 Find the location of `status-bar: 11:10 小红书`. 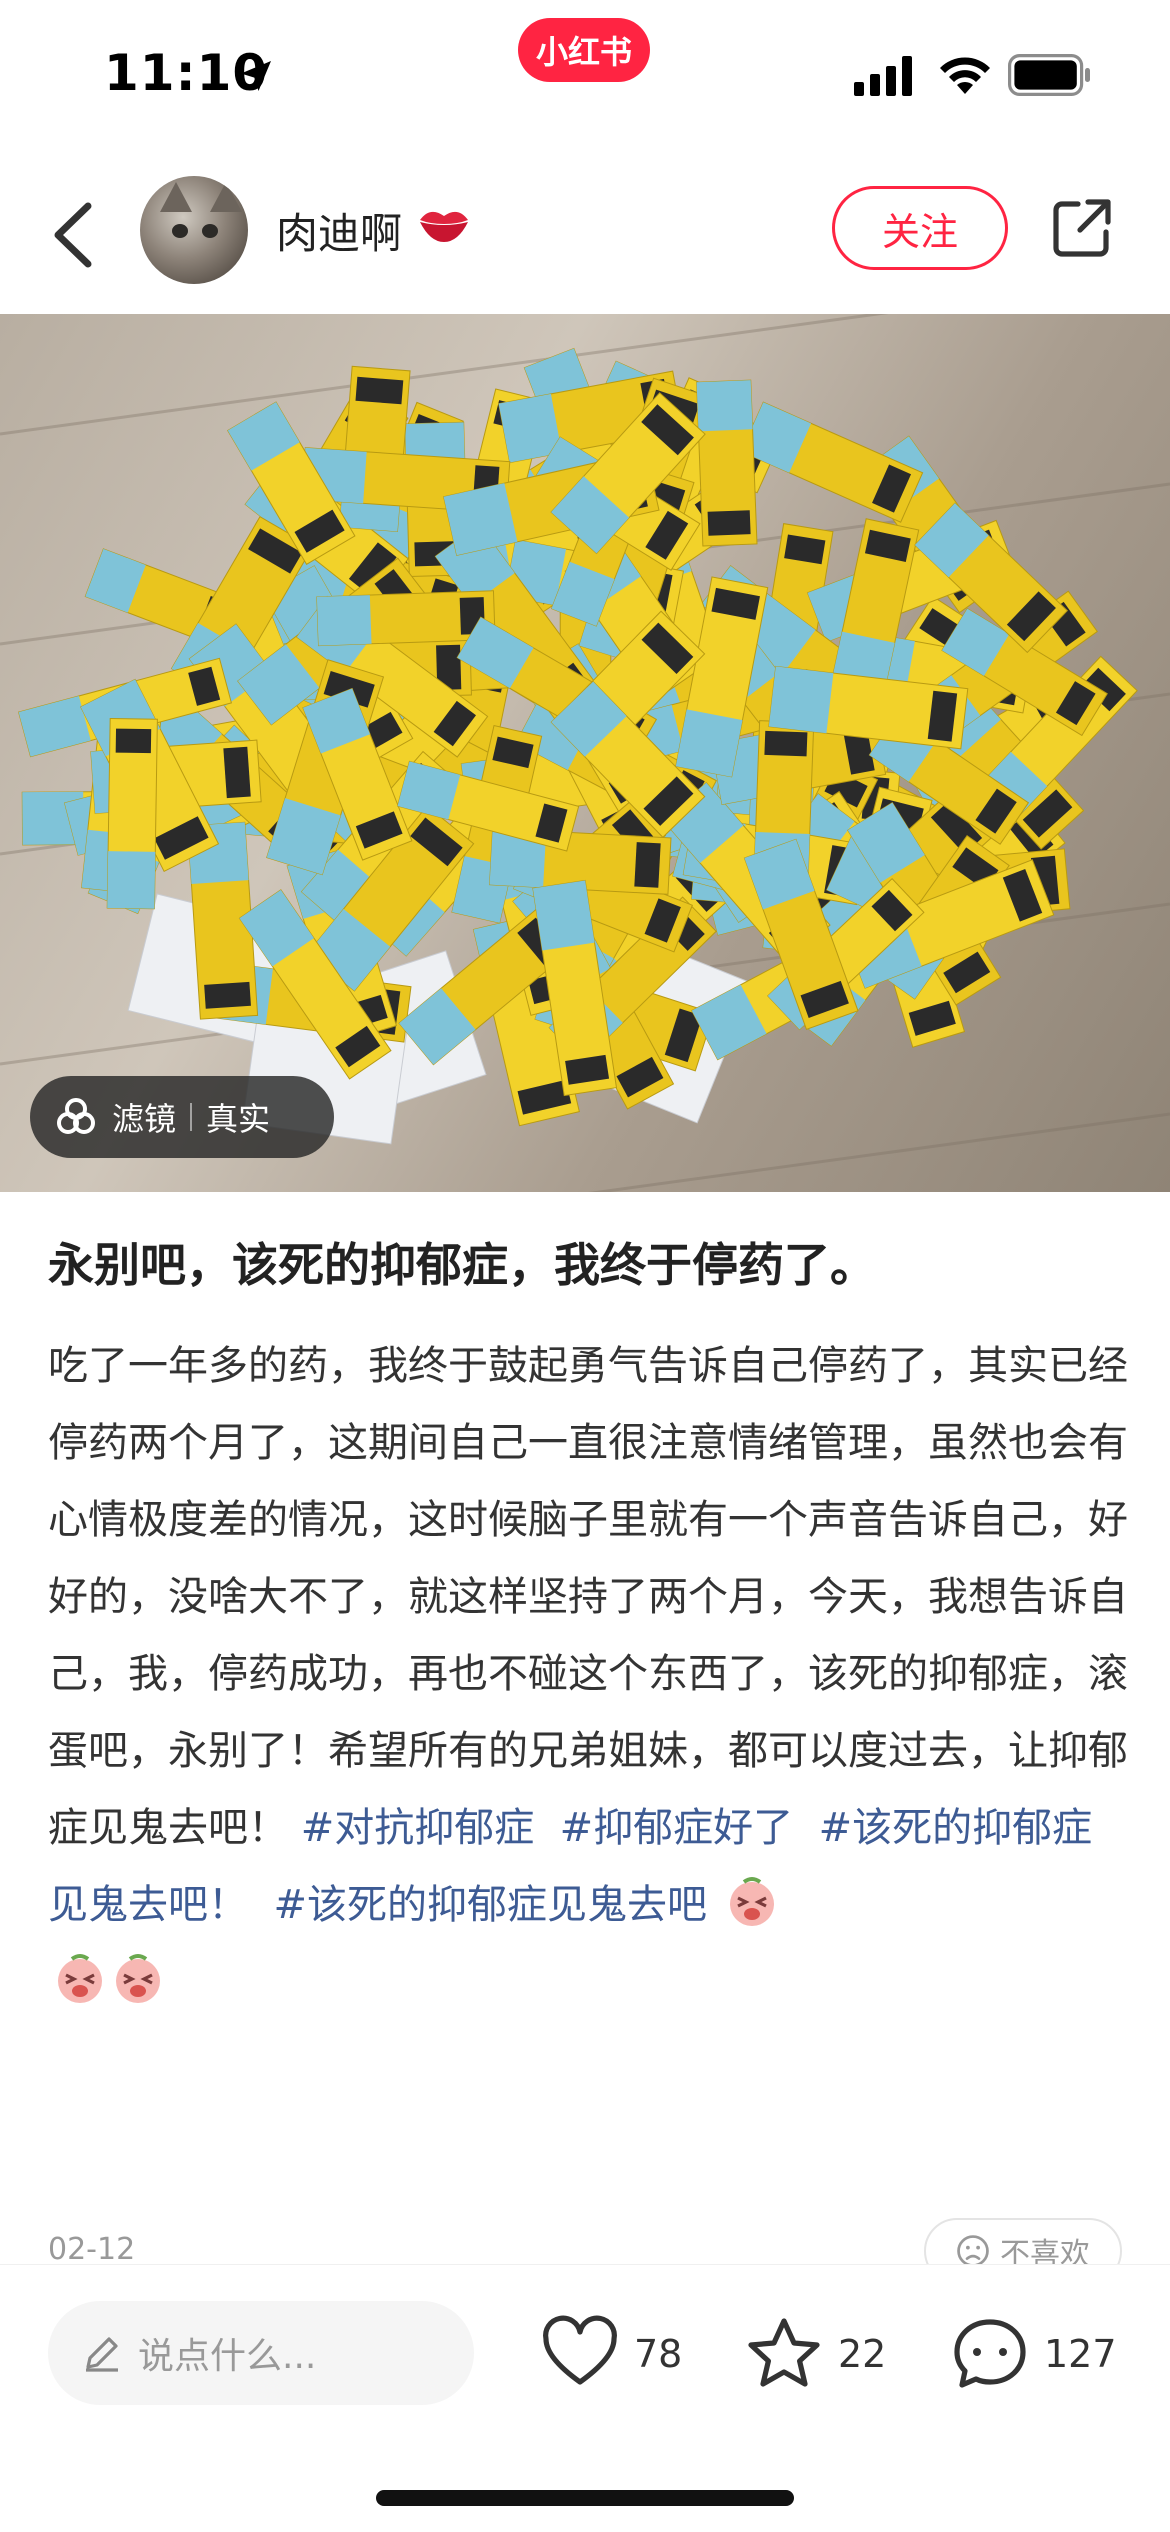

status-bar: 11:10 小红书 is located at coordinates (585, 75).